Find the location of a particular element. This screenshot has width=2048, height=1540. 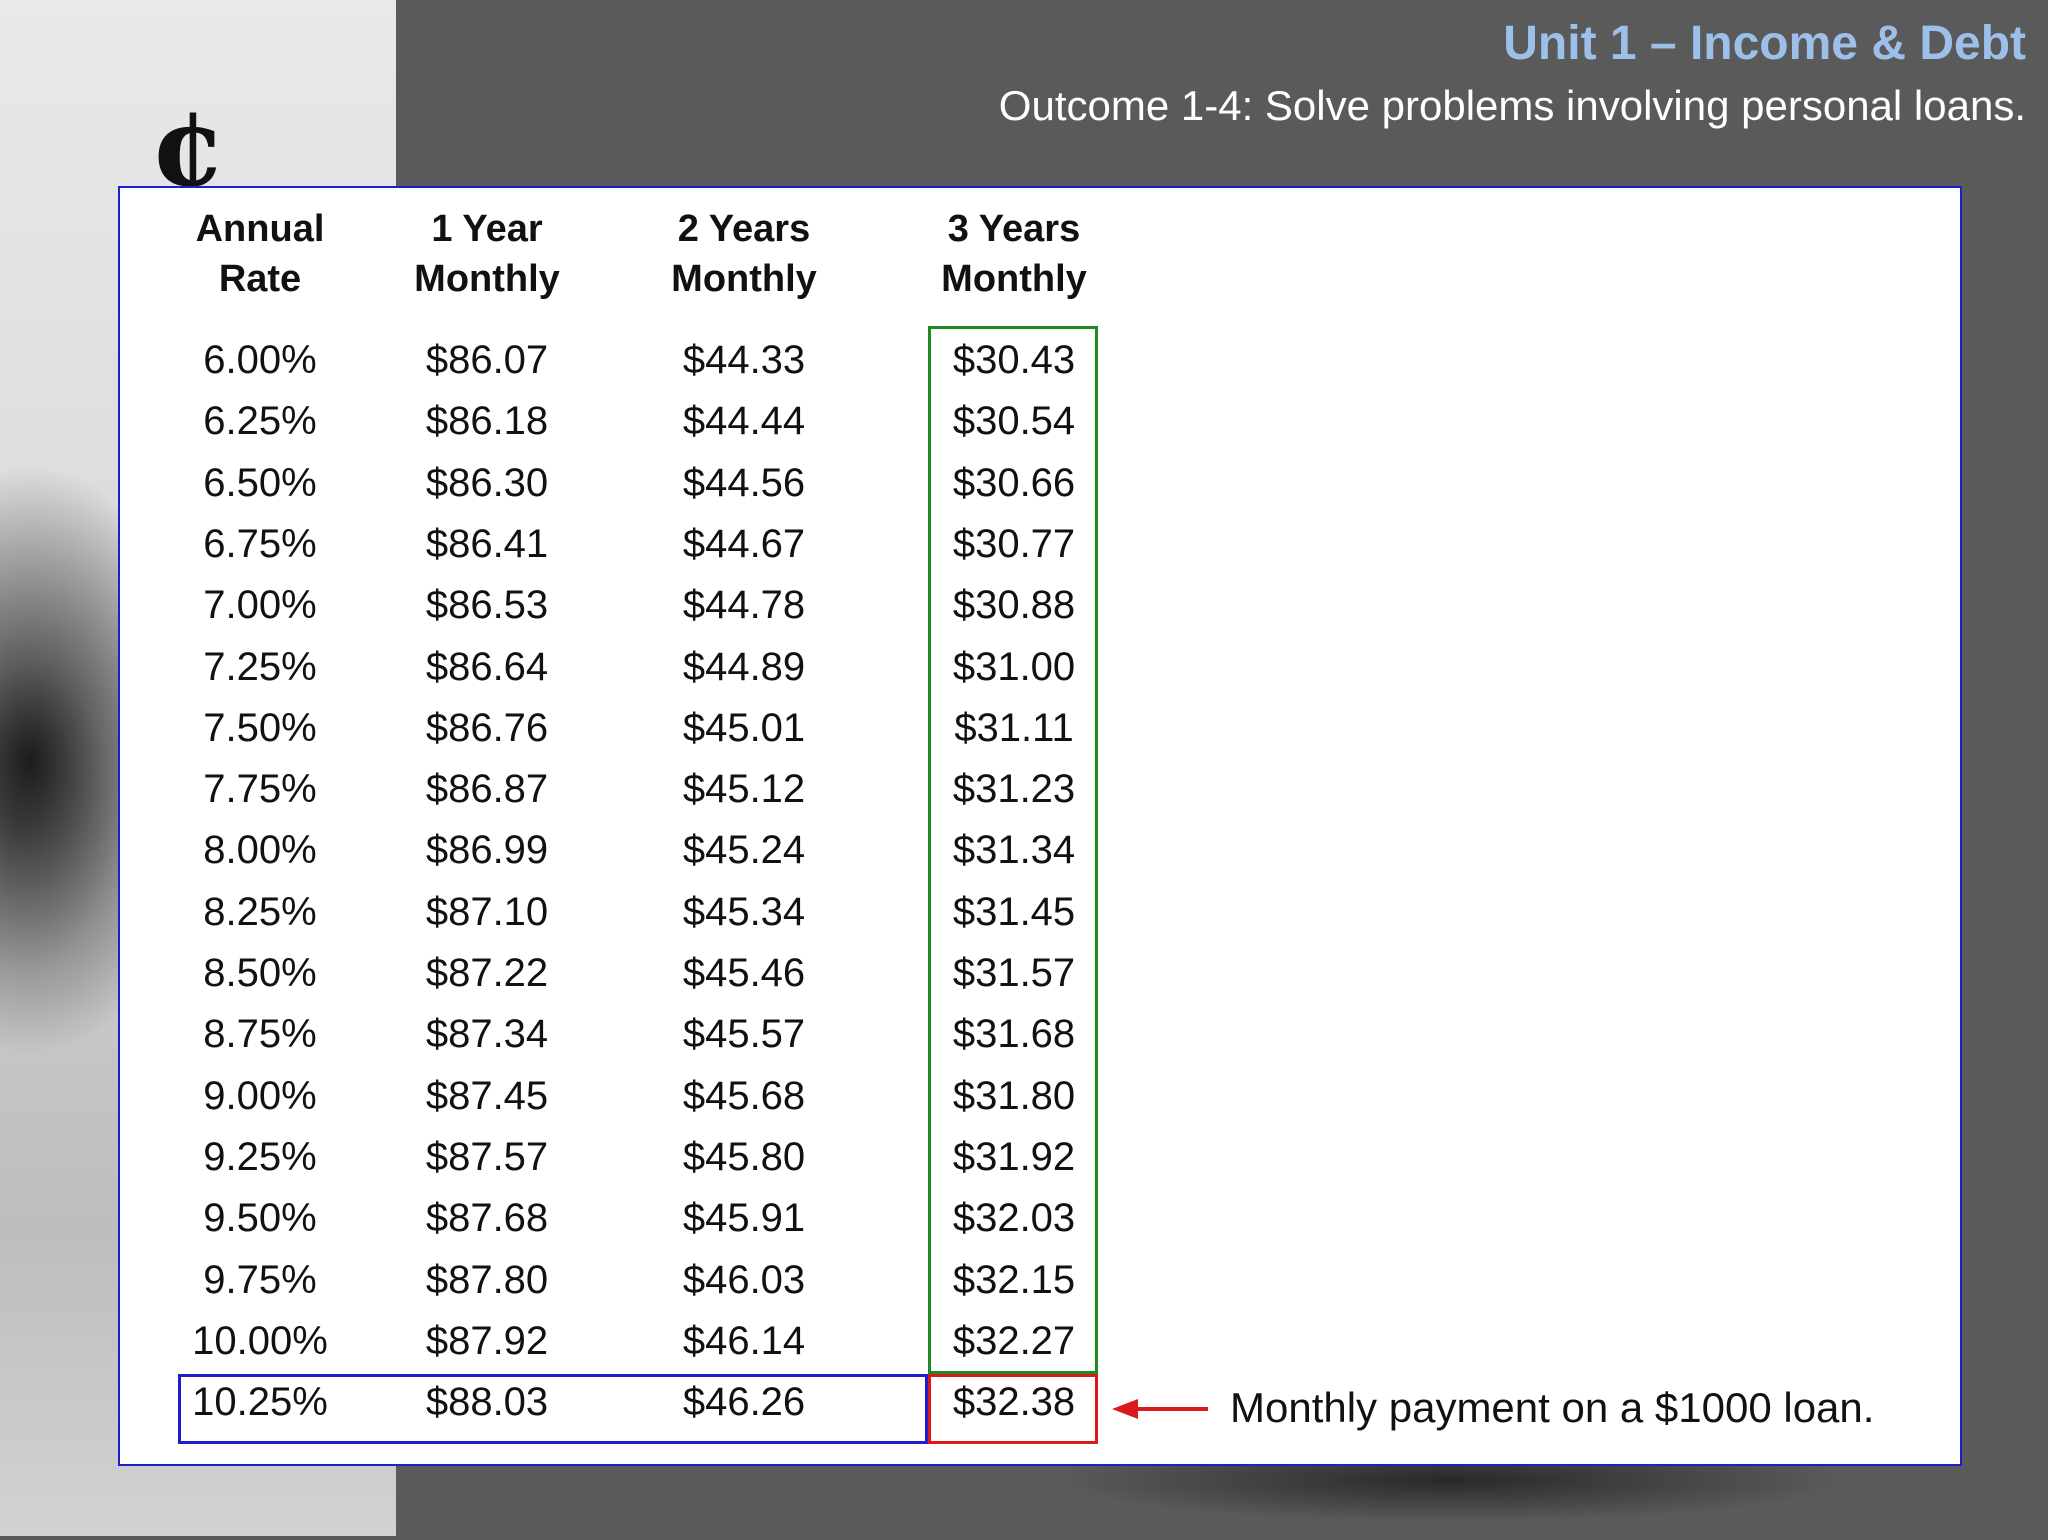

one-year-cell: $87.10 is located at coordinates (487, 911).